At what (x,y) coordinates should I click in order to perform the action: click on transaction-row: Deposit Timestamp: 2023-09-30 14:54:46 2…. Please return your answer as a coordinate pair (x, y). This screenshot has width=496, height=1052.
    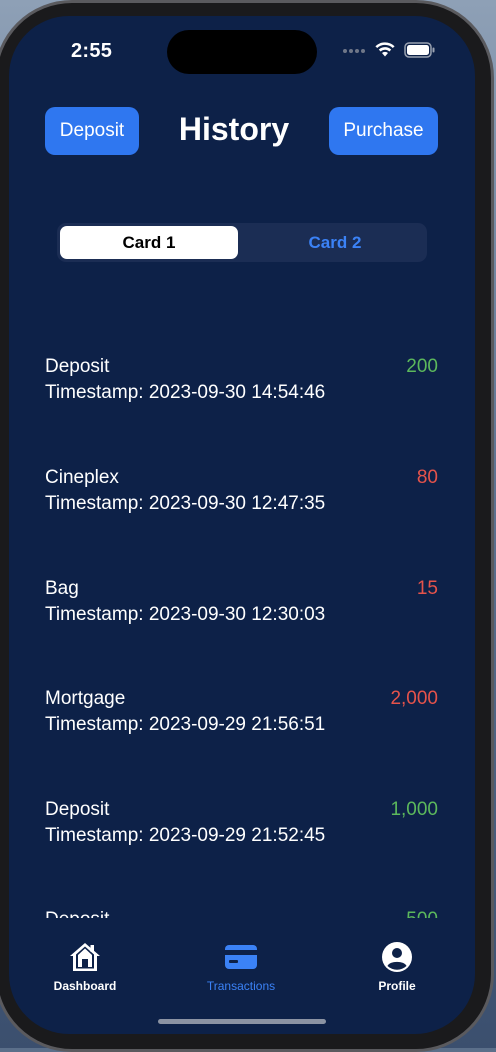
    Looking at the image, I should click on (241, 386).